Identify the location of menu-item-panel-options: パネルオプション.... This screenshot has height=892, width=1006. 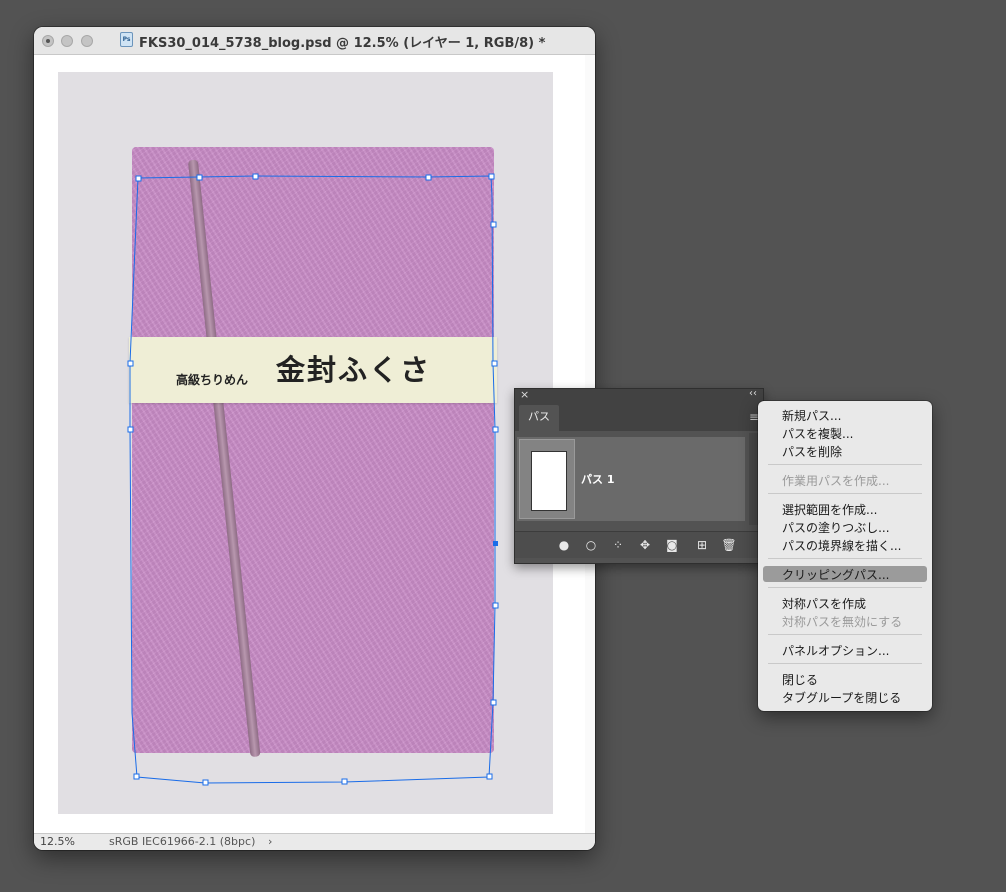
(835, 650).